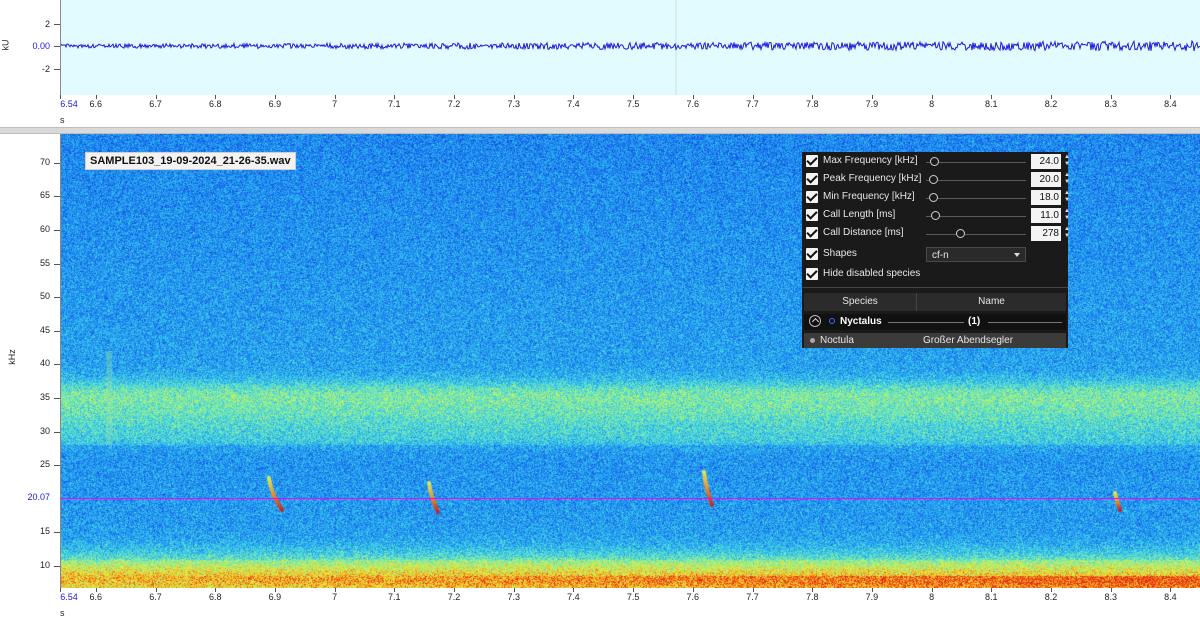 The width and height of the screenshot is (1200, 619). What do you see at coordinates (1046, 197) in the screenshot?
I see `filter-value-input: 18.0` at bounding box center [1046, 197].